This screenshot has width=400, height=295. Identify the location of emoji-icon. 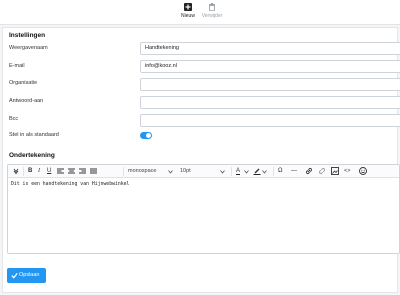
(363, 171).